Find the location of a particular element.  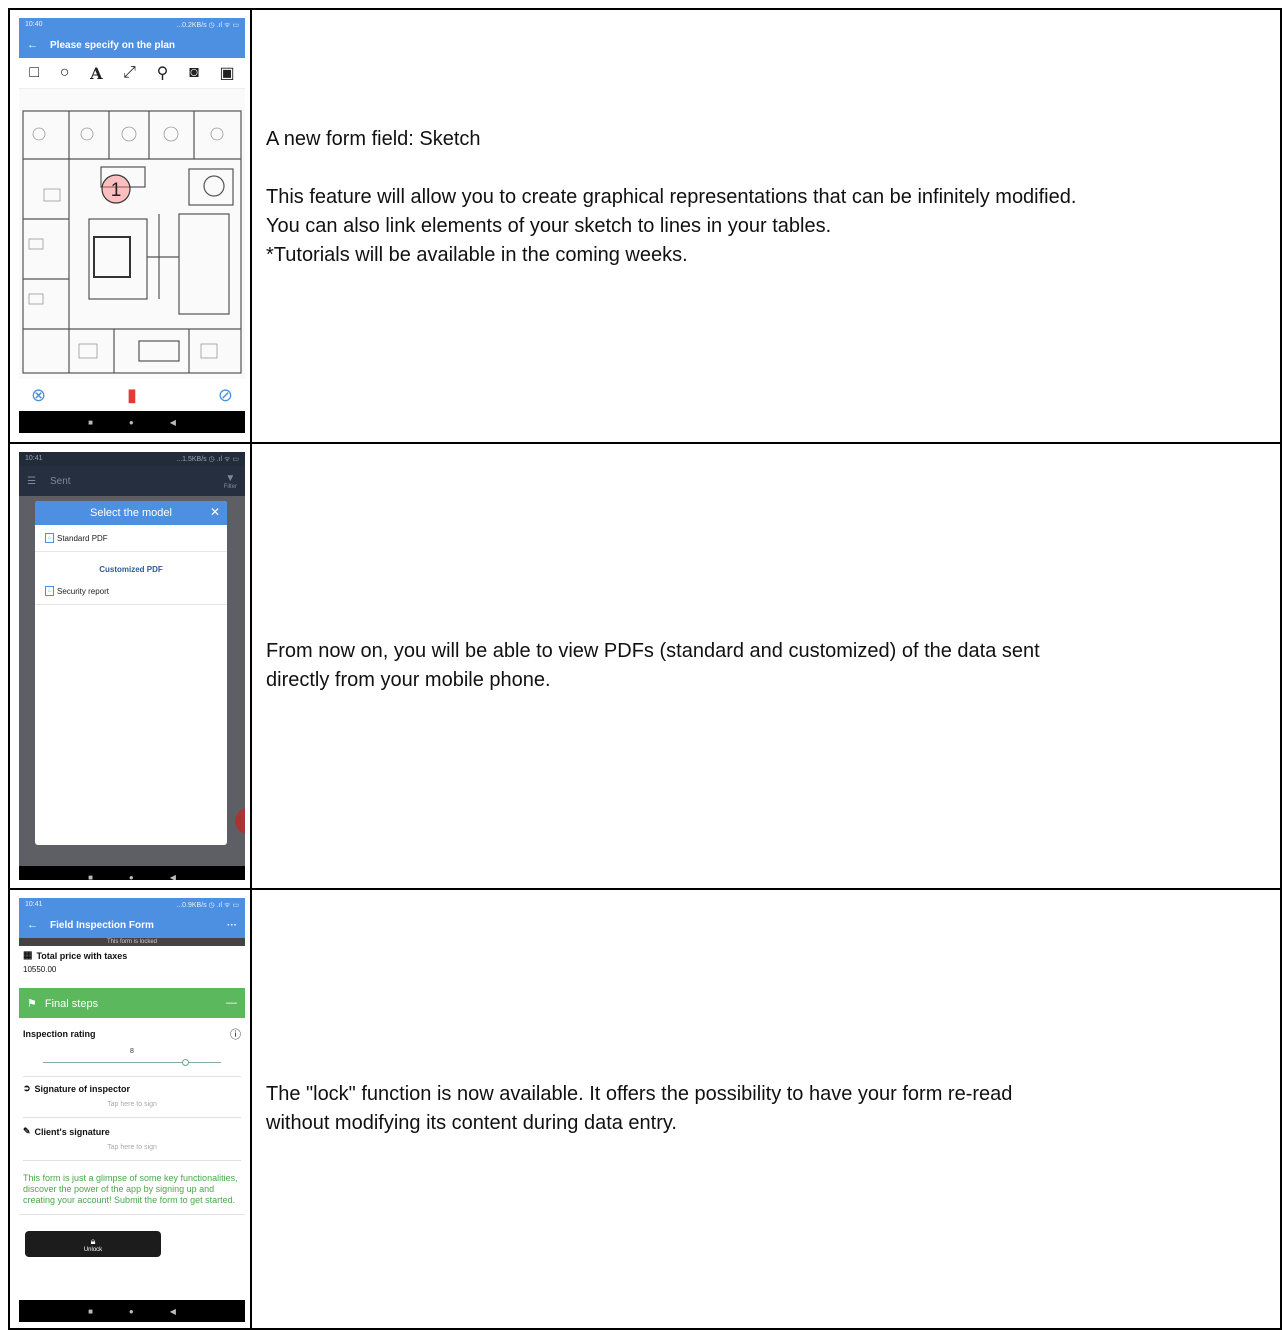

flag-icon: ⚑ is located at coordinates (32, 1003).